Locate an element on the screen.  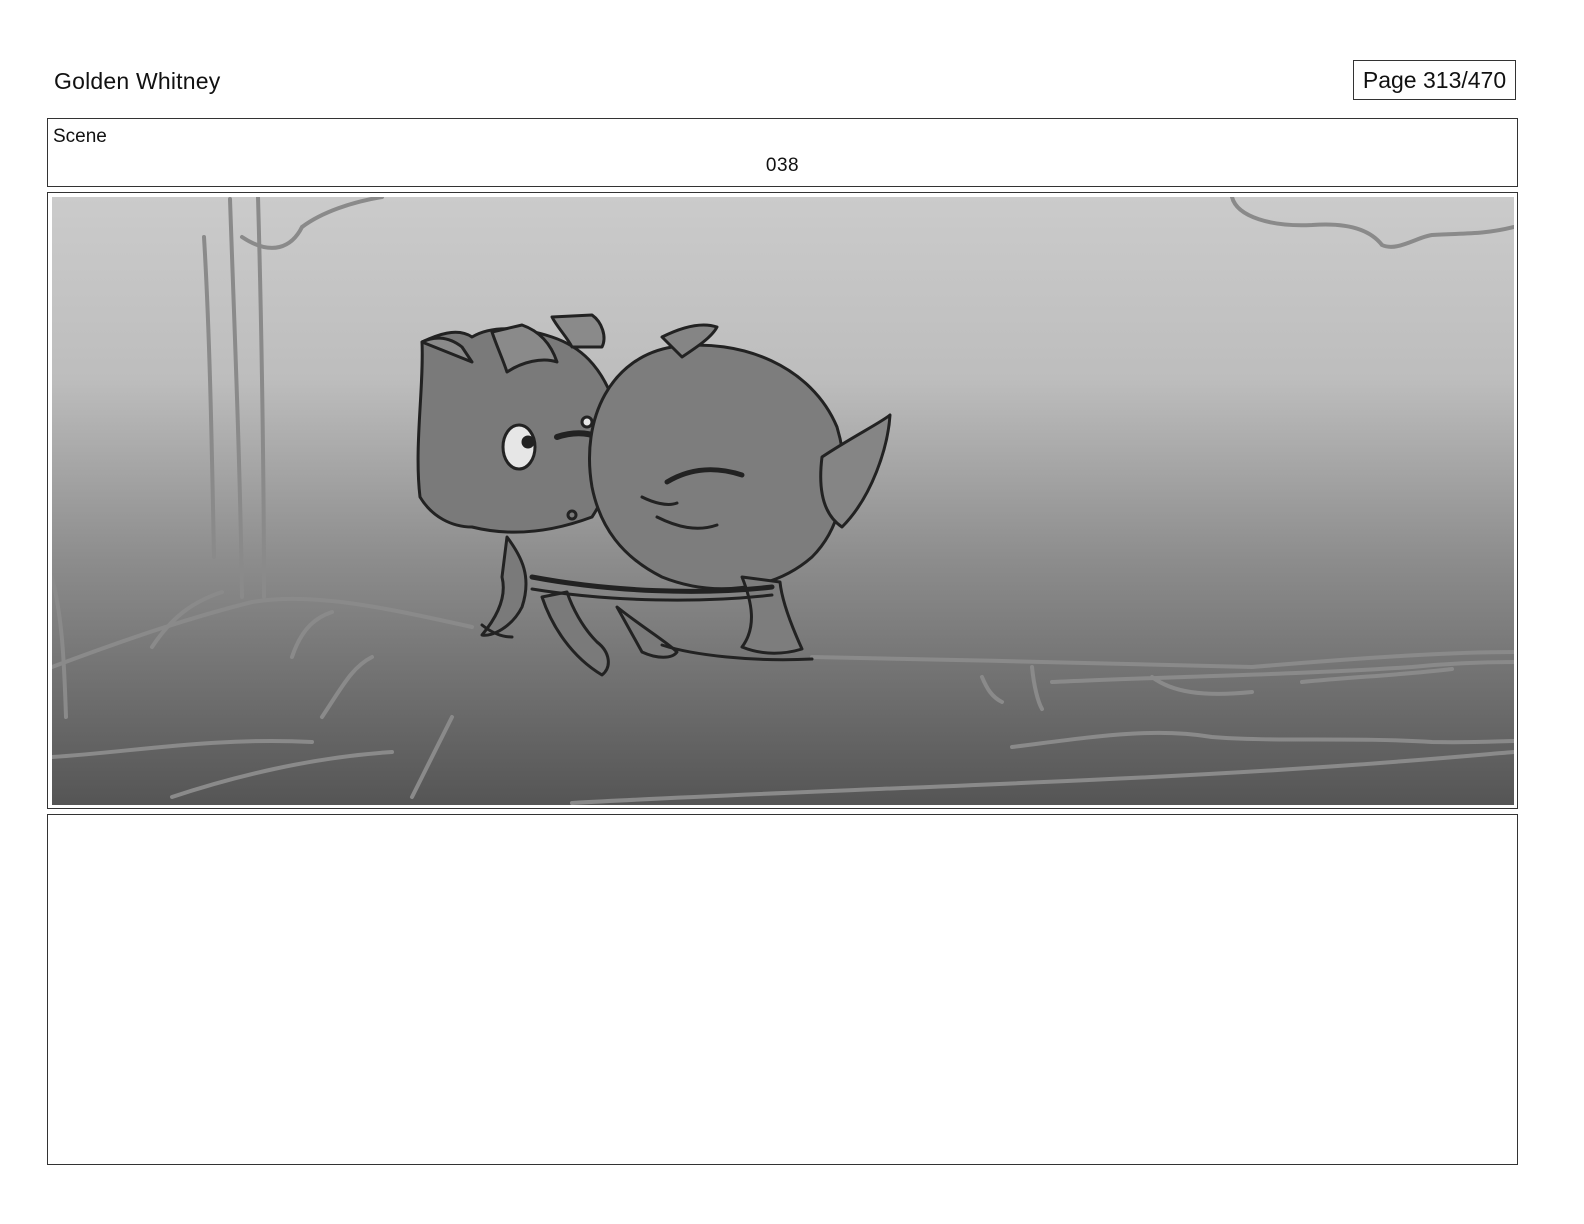
page-indicator: Page 313/470 is located at coordinates (1434, 80).